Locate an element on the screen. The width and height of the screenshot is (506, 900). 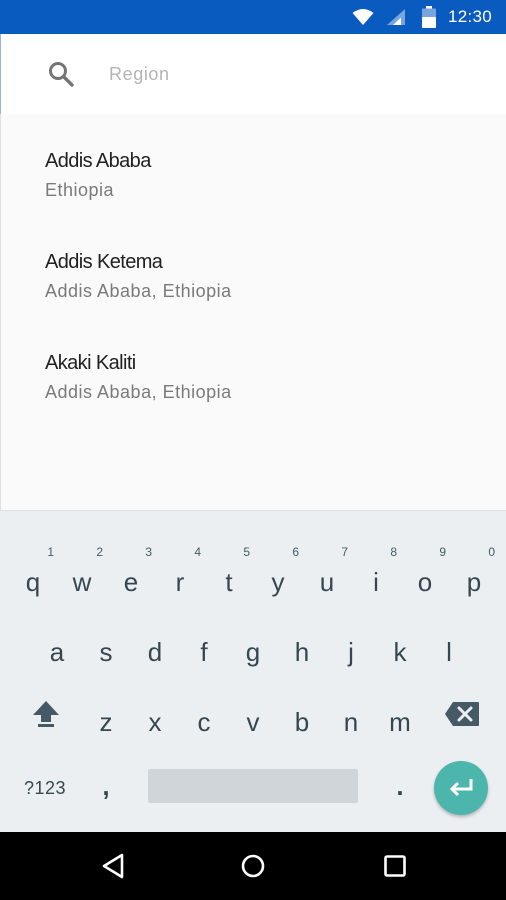
key-m: m is located at coordinates (400, 717).